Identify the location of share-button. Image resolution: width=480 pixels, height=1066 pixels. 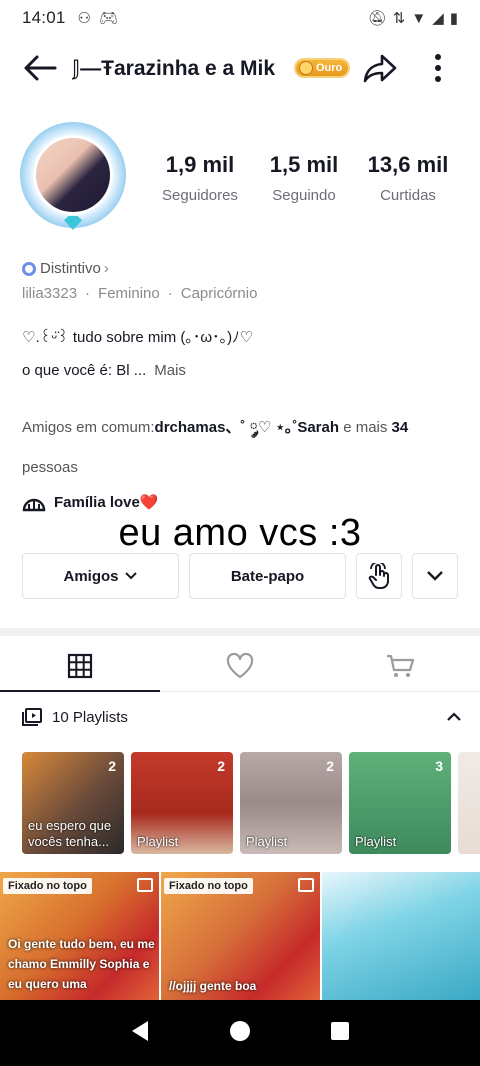
(380, 68).